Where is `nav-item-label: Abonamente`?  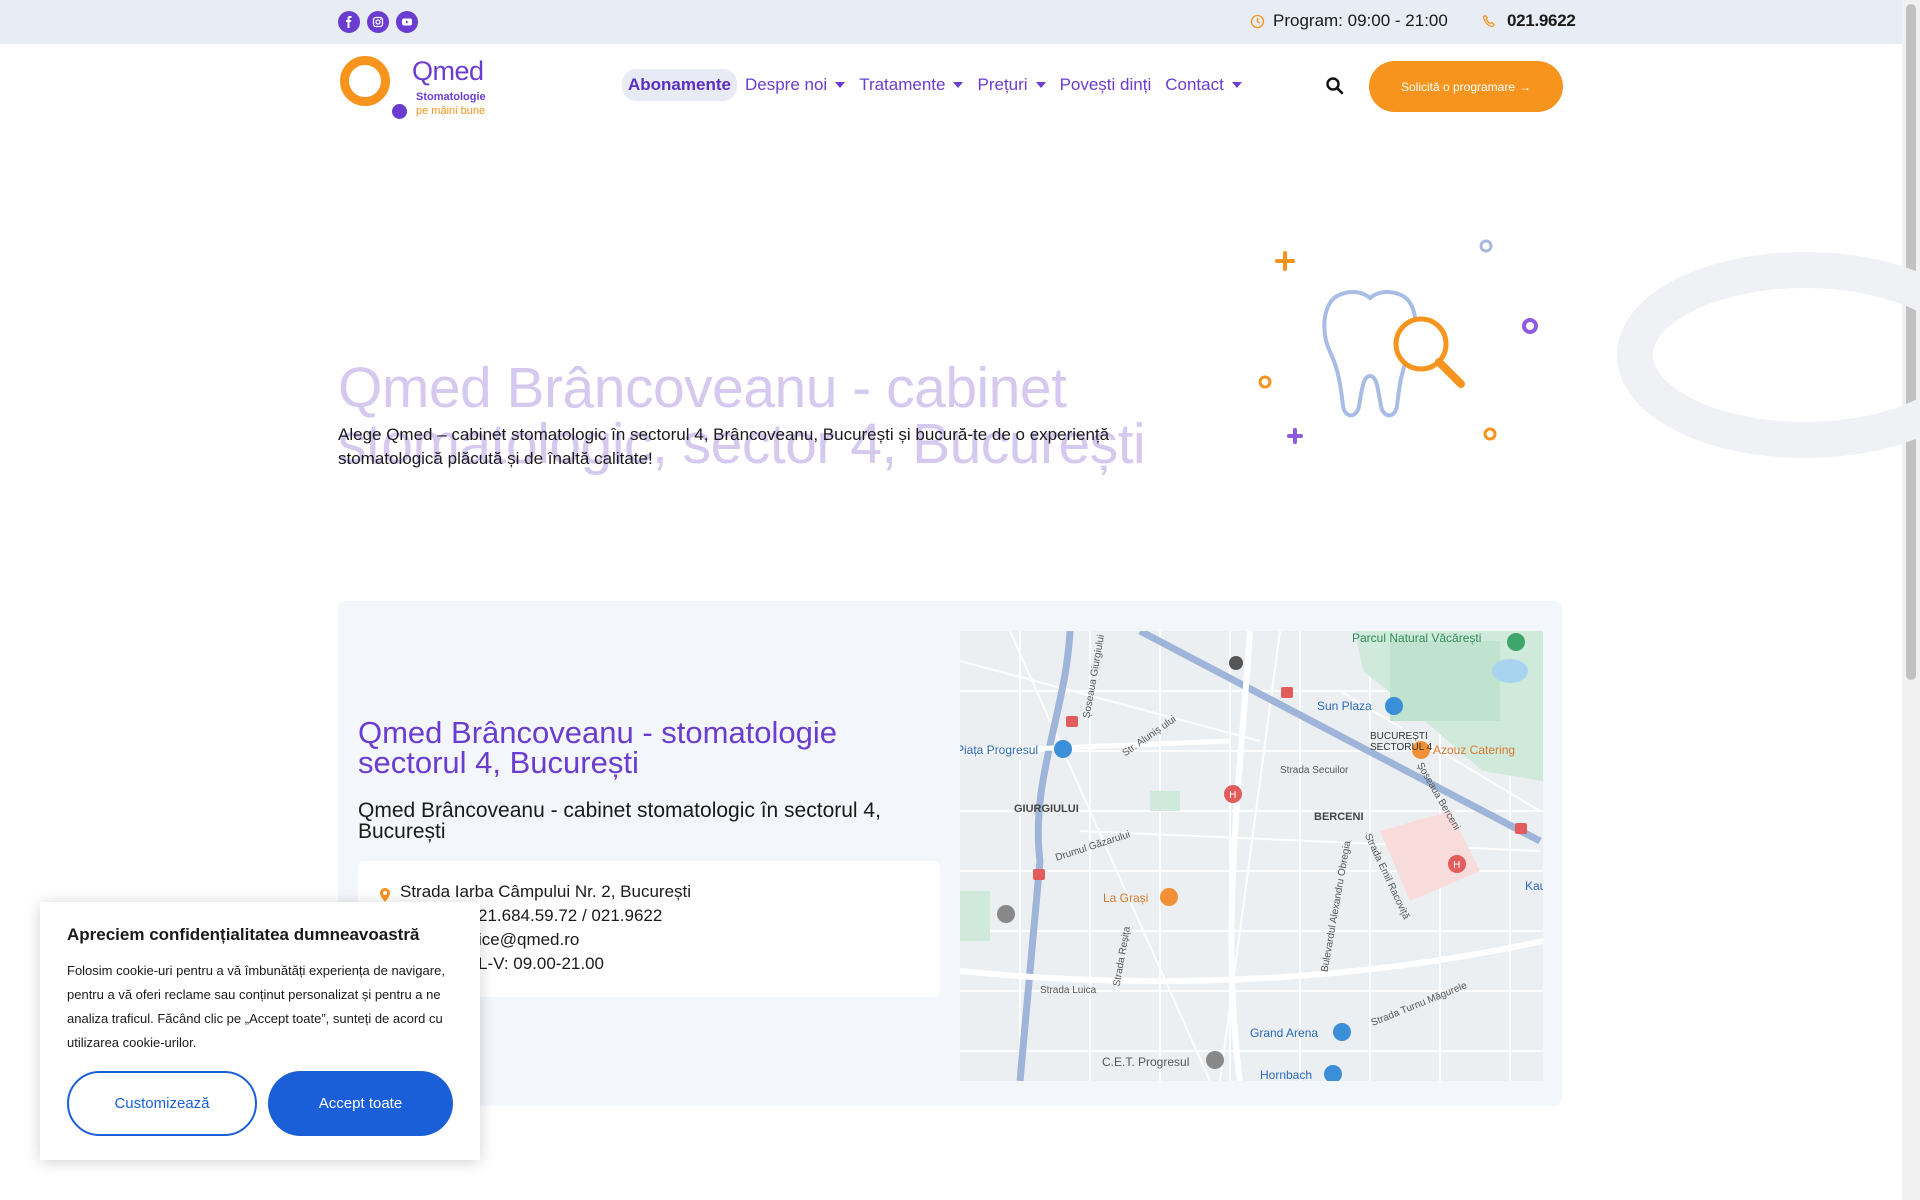
nav-item-label: Abonamente is located at coordinates (679, 84).